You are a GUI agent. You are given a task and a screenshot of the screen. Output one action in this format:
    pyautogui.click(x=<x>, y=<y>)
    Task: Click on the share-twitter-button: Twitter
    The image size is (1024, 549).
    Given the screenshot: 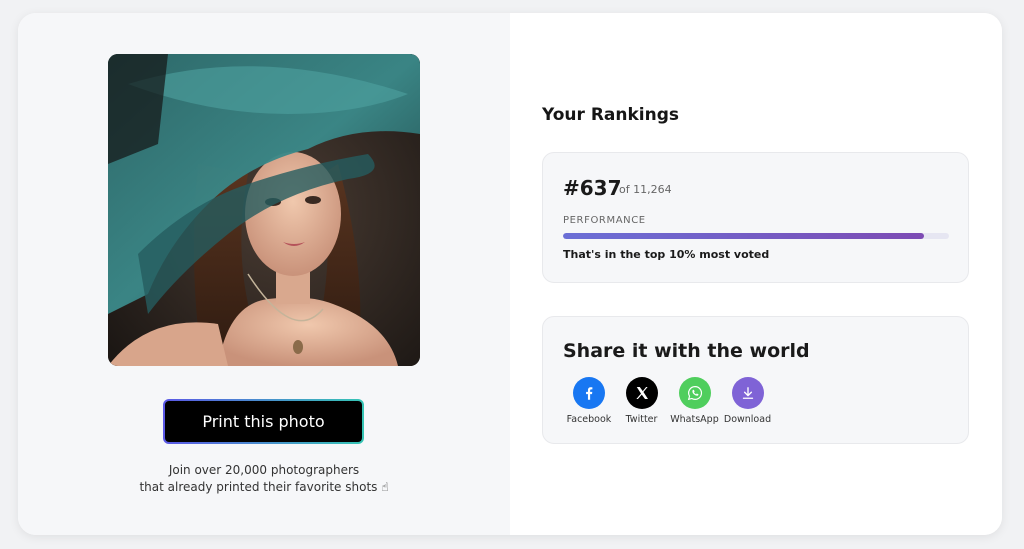 What is the action you would take?
    pyautogui.click(x=641, y=401)
    